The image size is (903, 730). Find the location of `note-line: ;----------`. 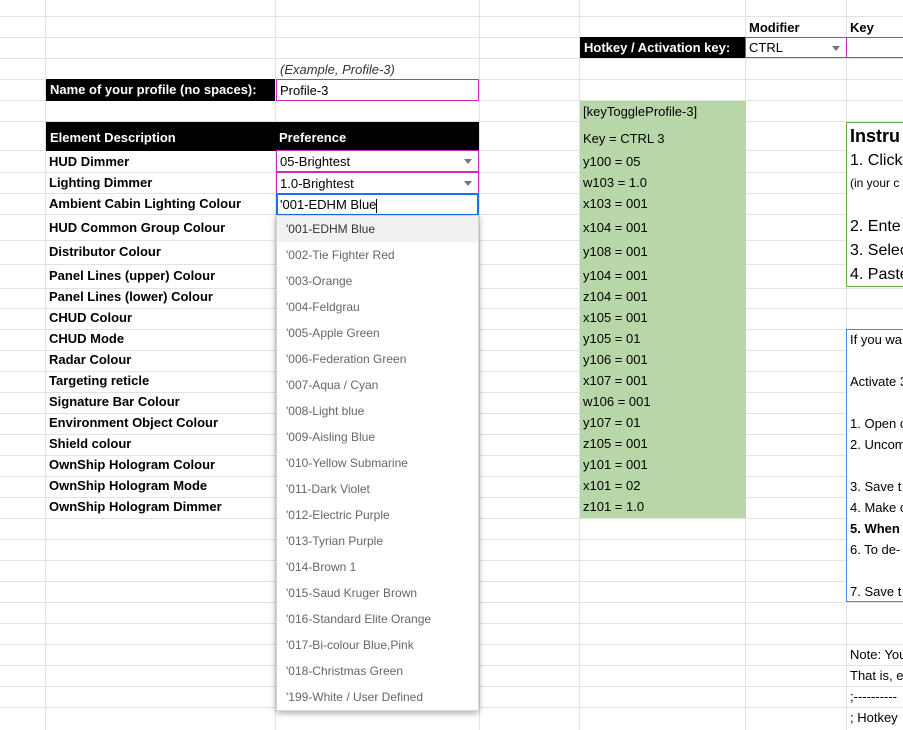

note-line: ;---------- is located at coordinates (873, 696).